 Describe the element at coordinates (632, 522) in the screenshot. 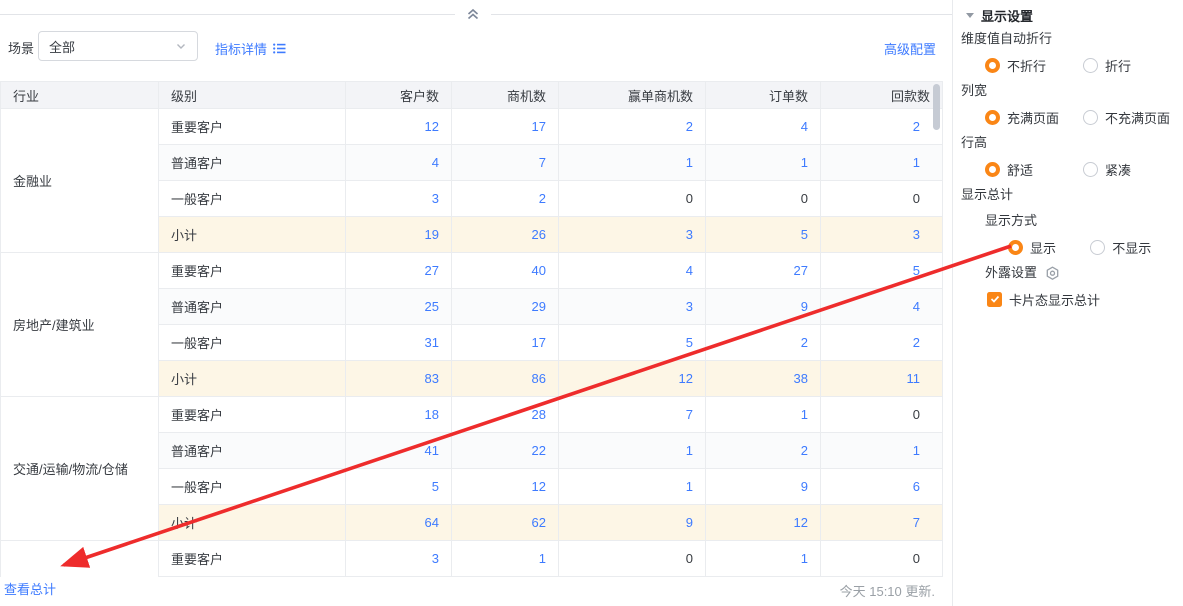

I see `value-cell: 9` at that location.